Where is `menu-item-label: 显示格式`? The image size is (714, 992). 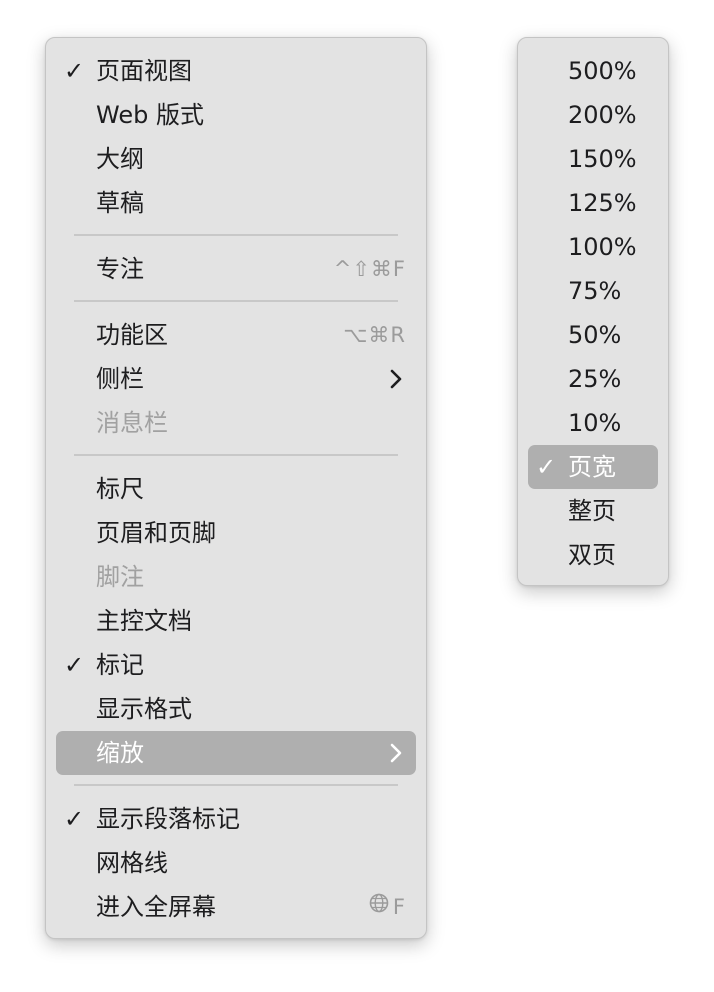
menu-item-label: 显示格式 is located at coordinates (144, 709).